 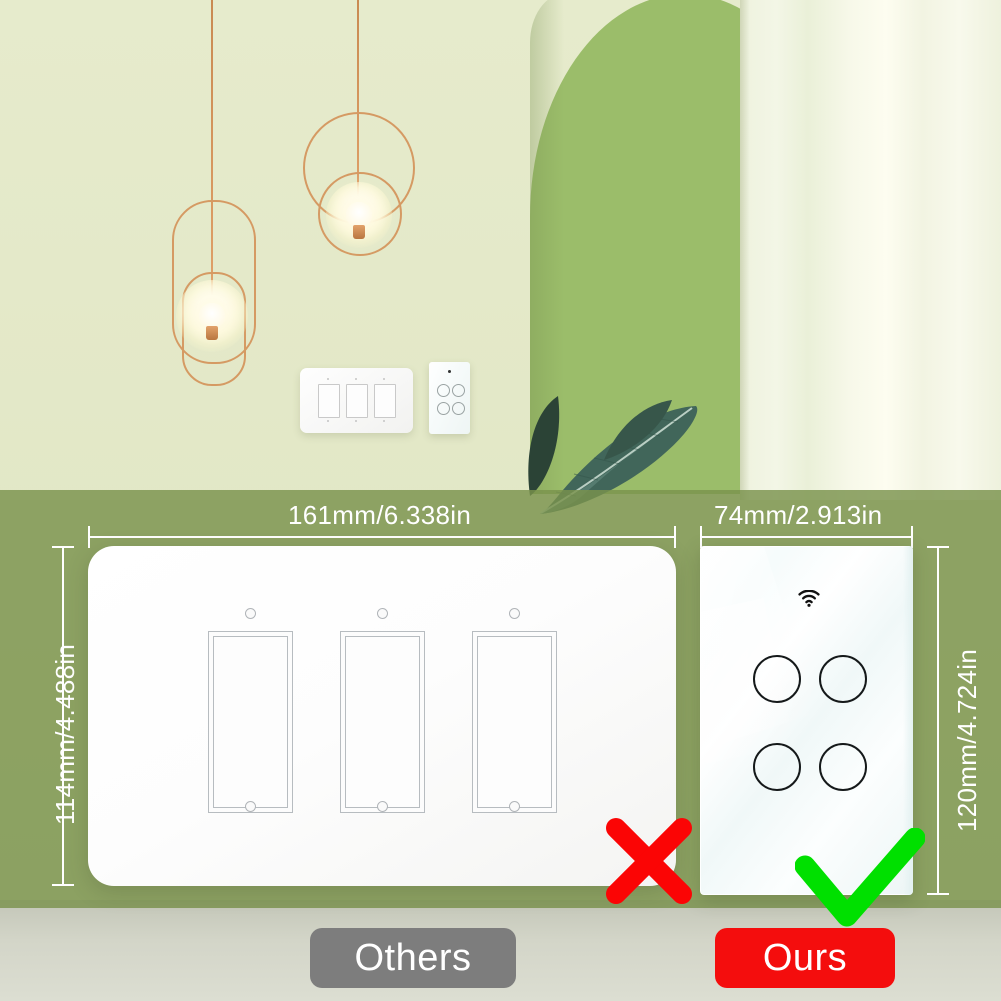 I want to click on others-width-dimension-line, so click(x=382, y=537).